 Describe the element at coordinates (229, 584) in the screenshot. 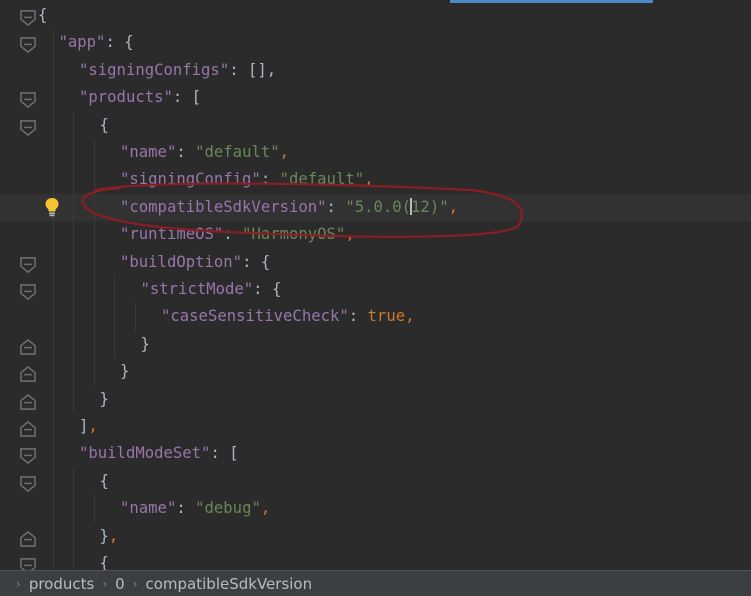

I see `breadcrumb-item-compatibleSdkVersion: compatibleSdkVersion` at that location.